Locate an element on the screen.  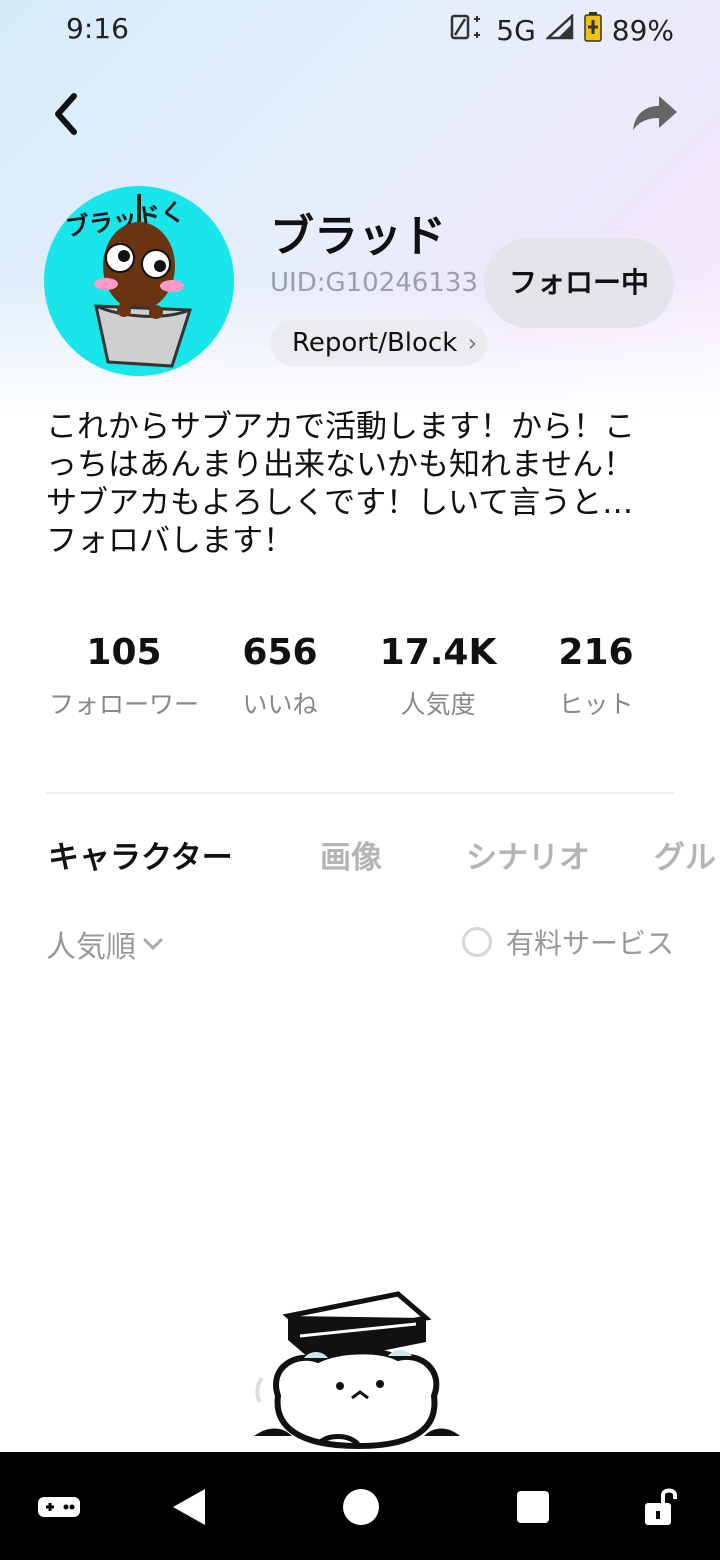
profile-username: ブラッド is located at coordinates (358, 236).